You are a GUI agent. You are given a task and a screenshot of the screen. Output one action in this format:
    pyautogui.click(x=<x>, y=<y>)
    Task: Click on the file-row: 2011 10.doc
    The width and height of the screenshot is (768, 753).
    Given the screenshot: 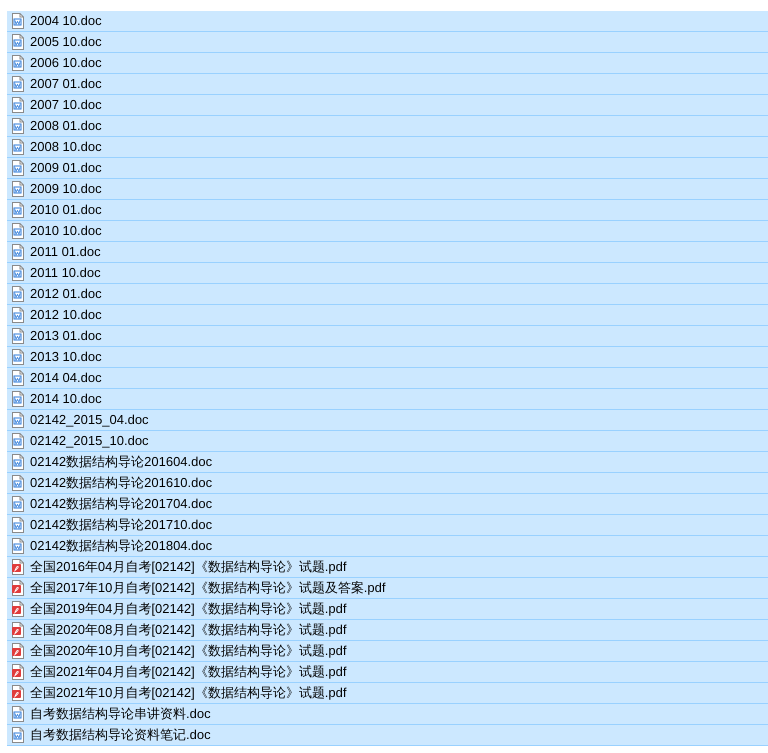 What is the action you would take?
    pyautogui.click(x=387, y=273)
    